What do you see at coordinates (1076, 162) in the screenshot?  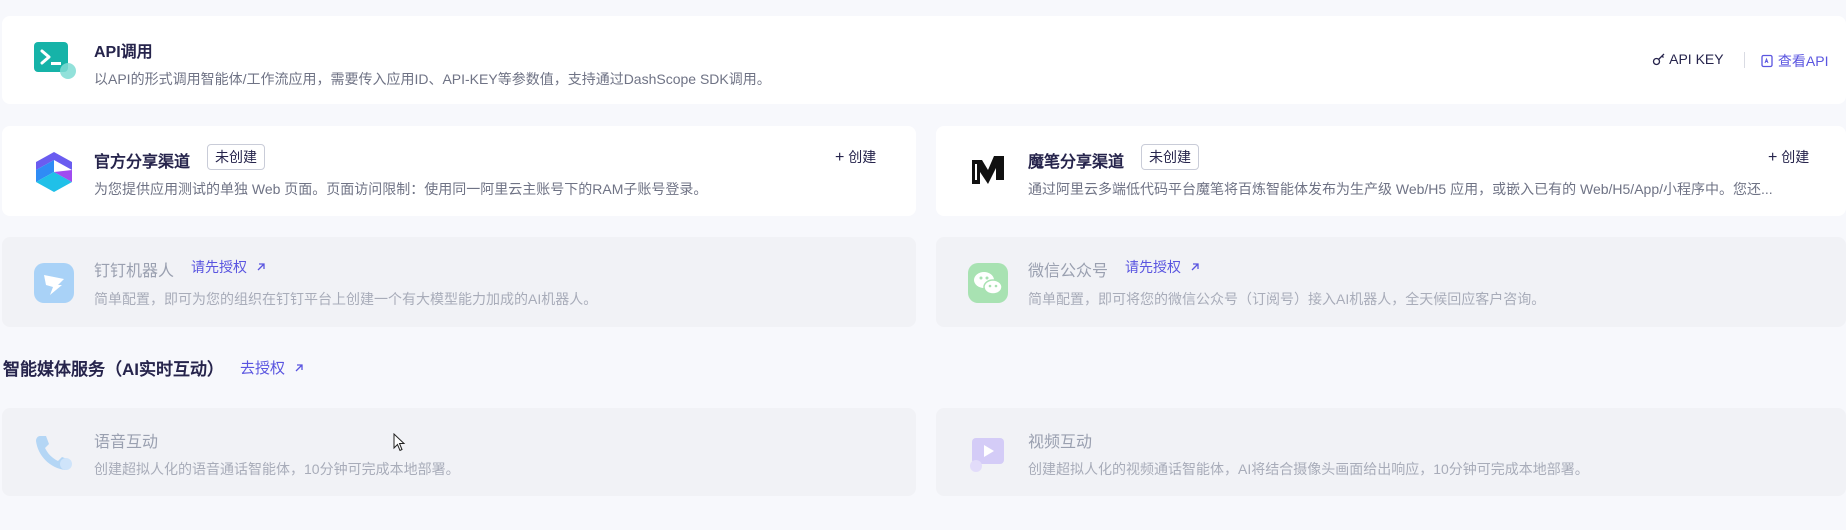 I see `mobi-channel-title: 魔笔分享渠道` at bounding box center [1076, 162].